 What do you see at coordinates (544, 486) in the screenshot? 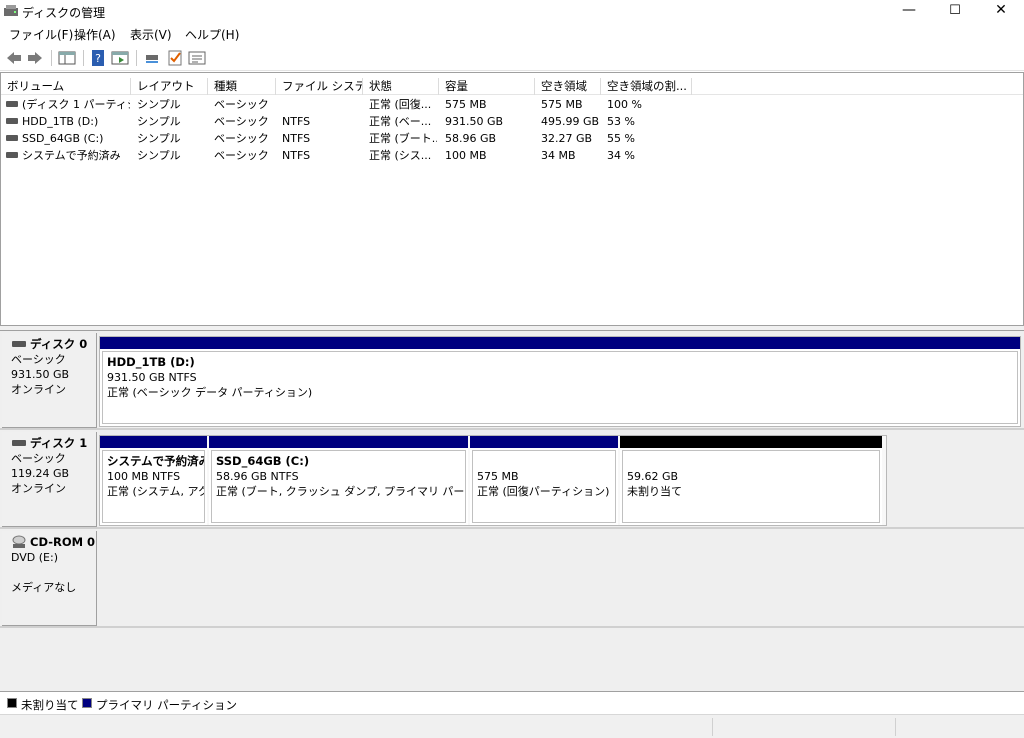
I see `partition-body: 575 MB 正常 (回復パーティション)` at bounding box center [544, 486].